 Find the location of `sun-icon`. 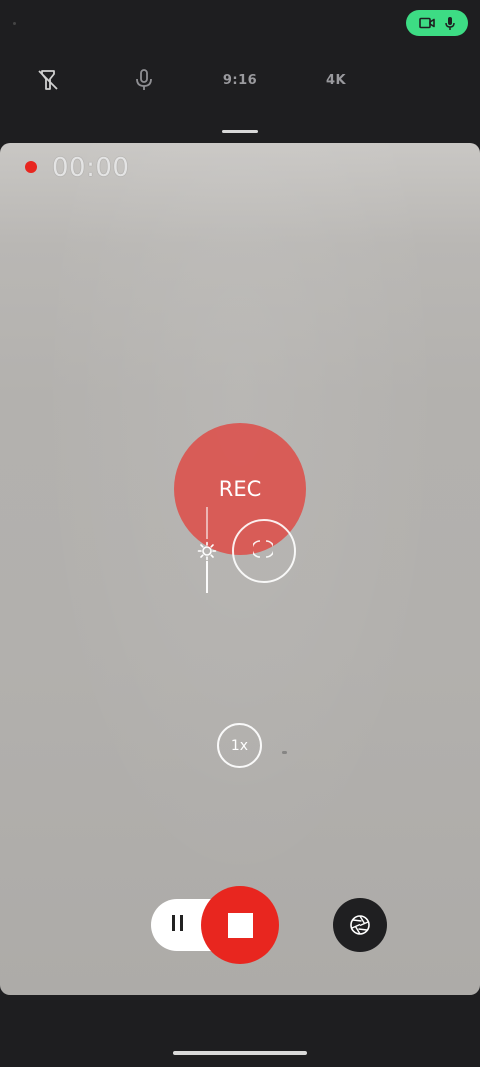

sun-icon is located at coordinates (207, 551).